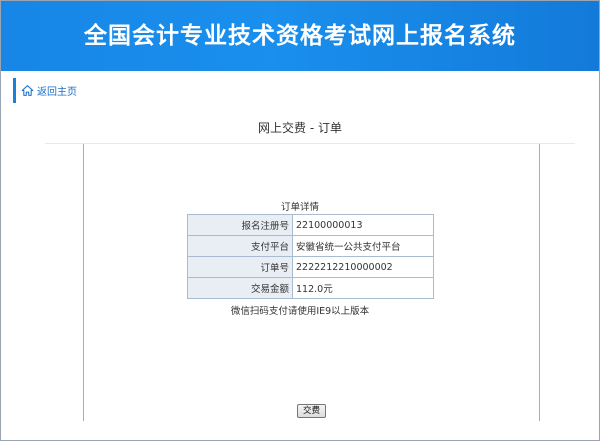 The width and height of the screenshot is (600, 441). I want to click on table-row: 支付平台 安徽省统一公共支付平台, so click(310, 246).